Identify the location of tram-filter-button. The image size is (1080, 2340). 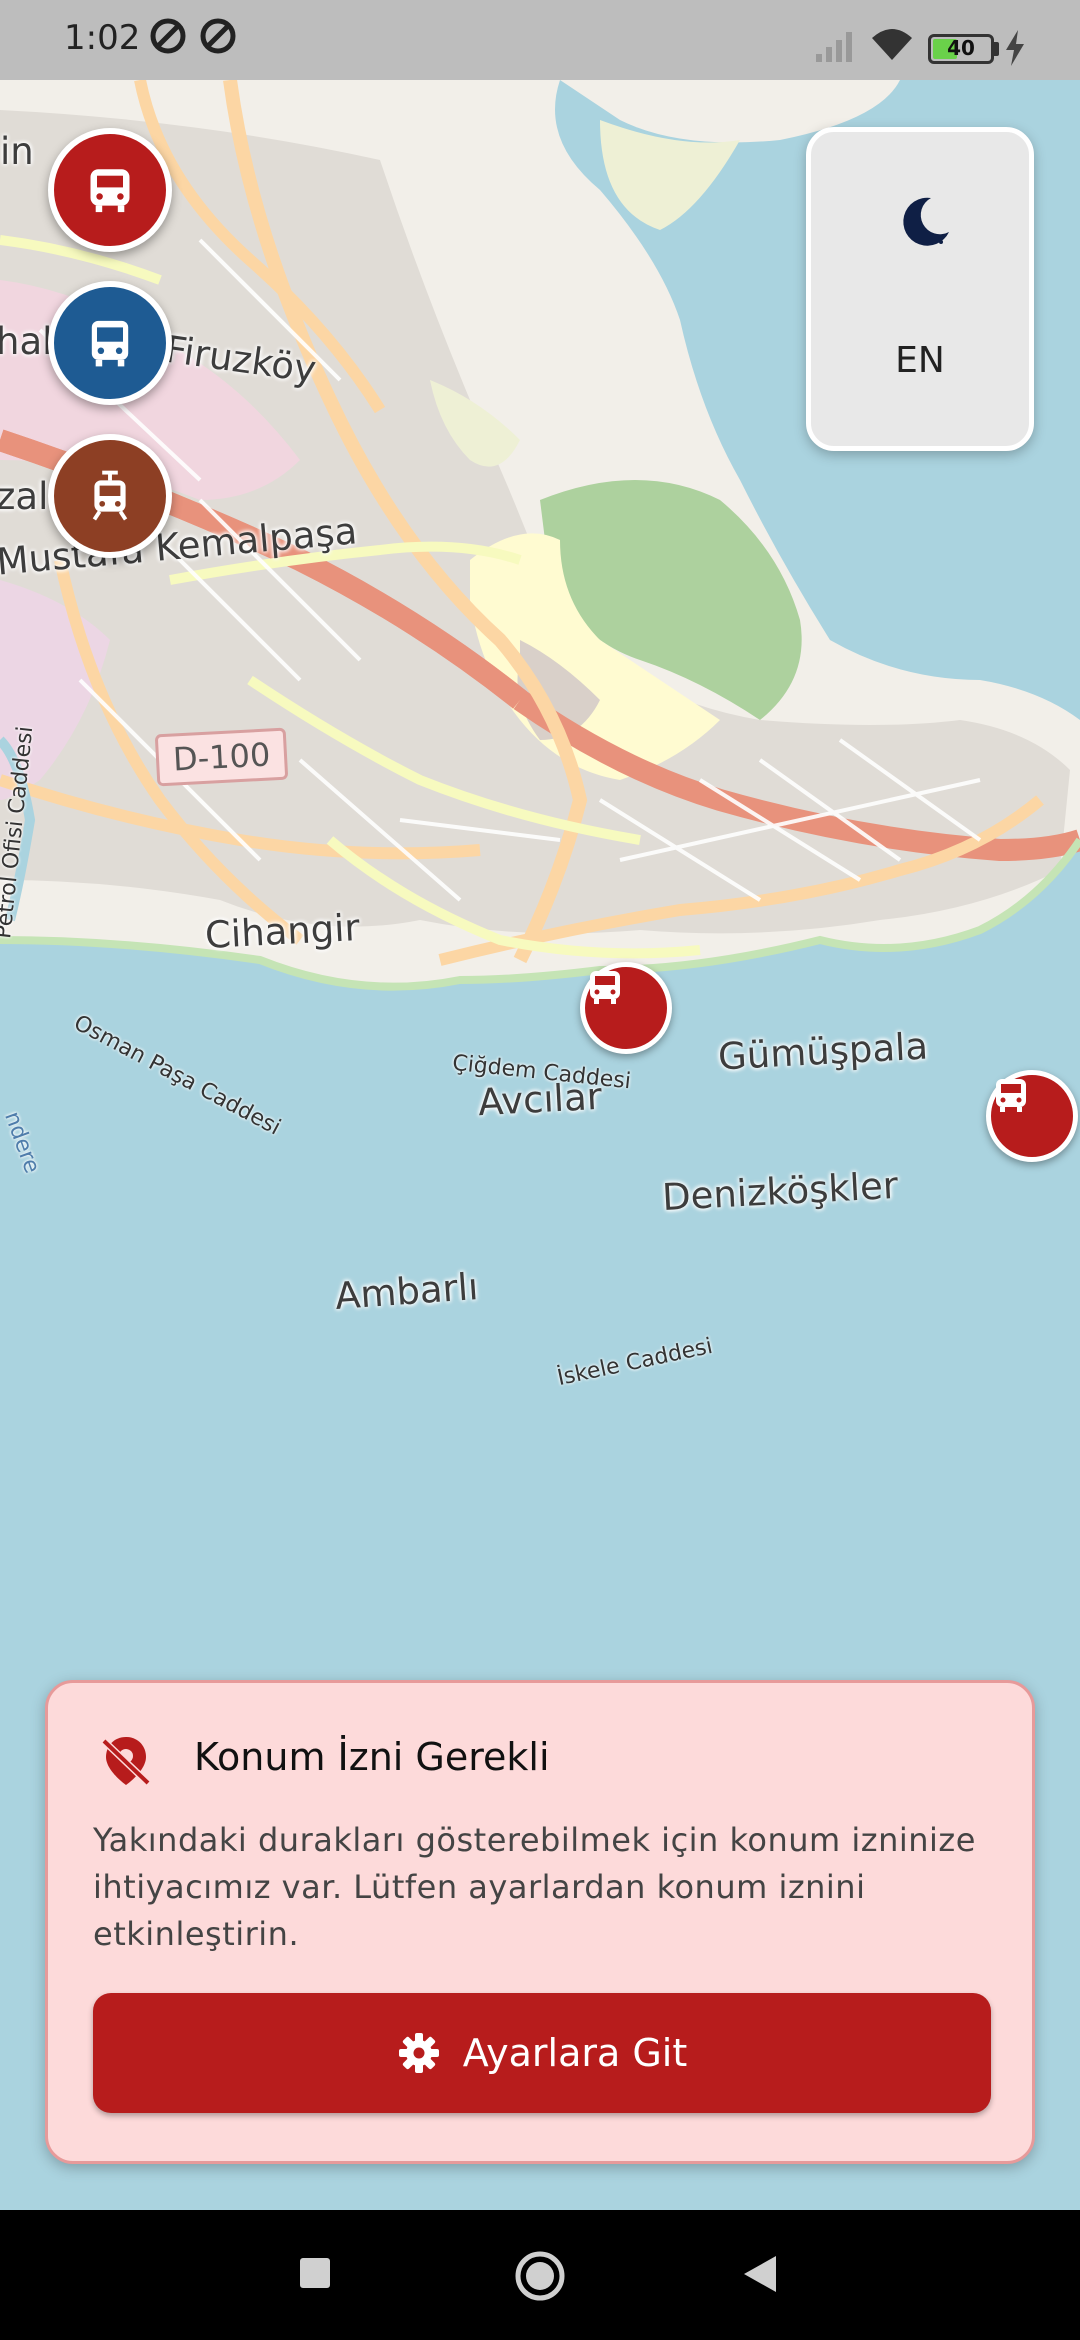
(110, 496).